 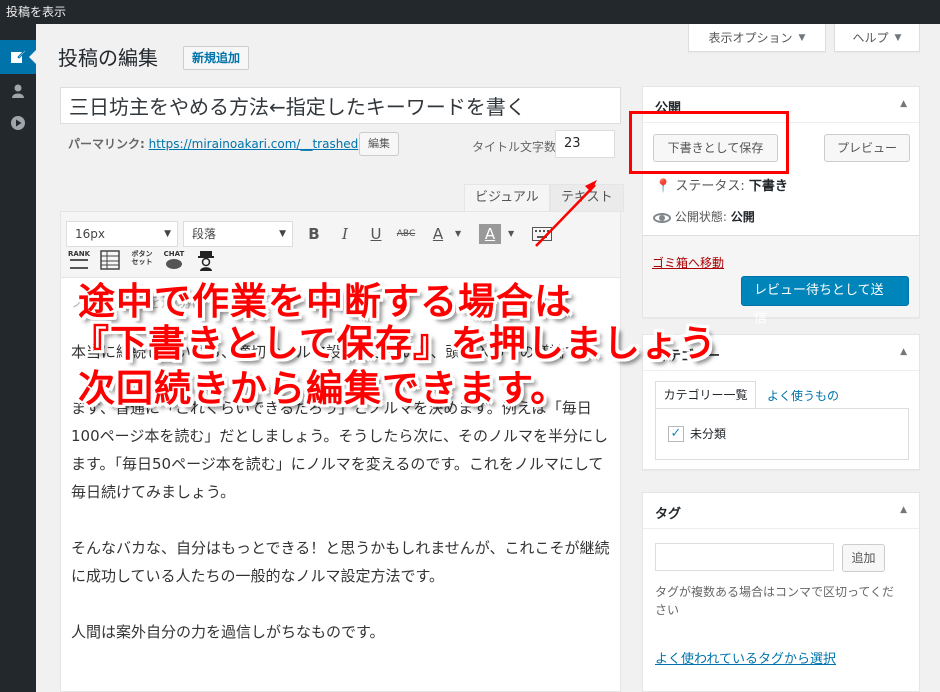 I want to click on admin-bar: 投稿を表示, so click(x=470, y=12).